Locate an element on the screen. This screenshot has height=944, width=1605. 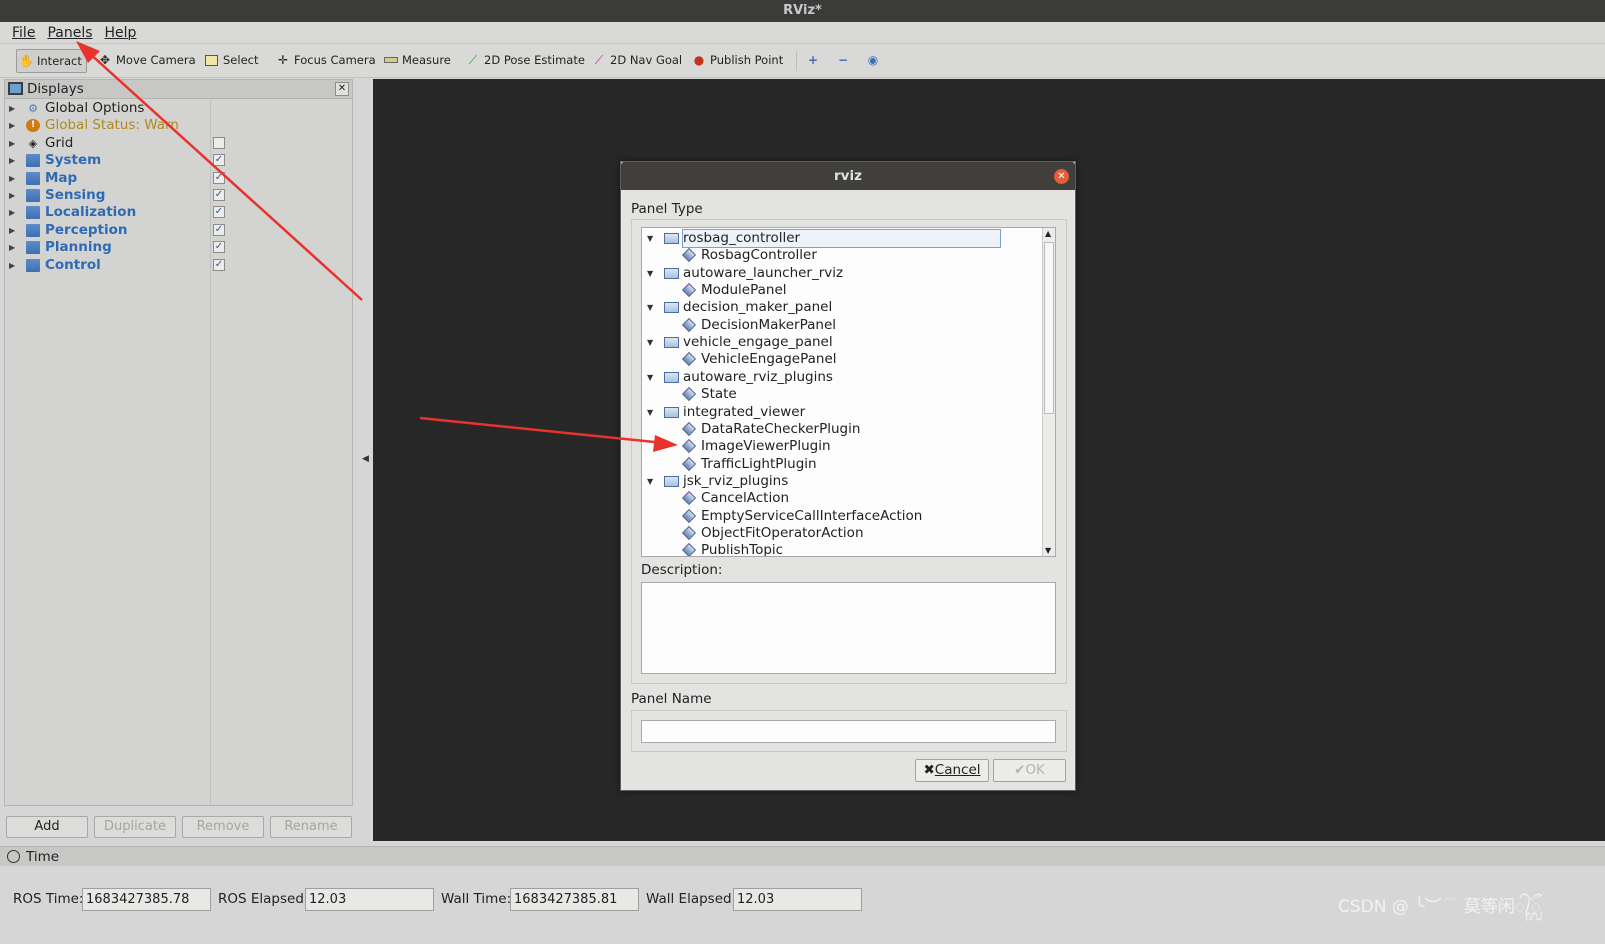
interact-tool: ✋ Interact is located at coordinates (51, 61).